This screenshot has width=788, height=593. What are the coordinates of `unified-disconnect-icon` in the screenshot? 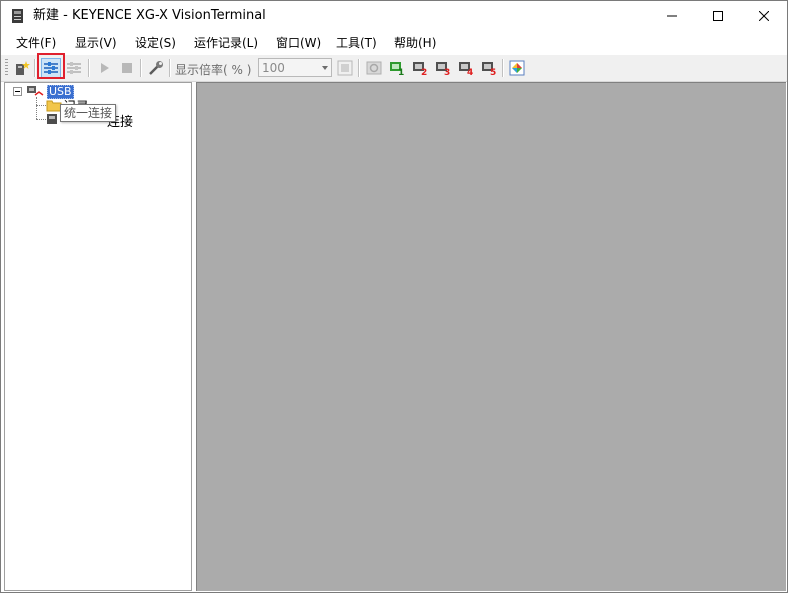 It's located at (74, 68).